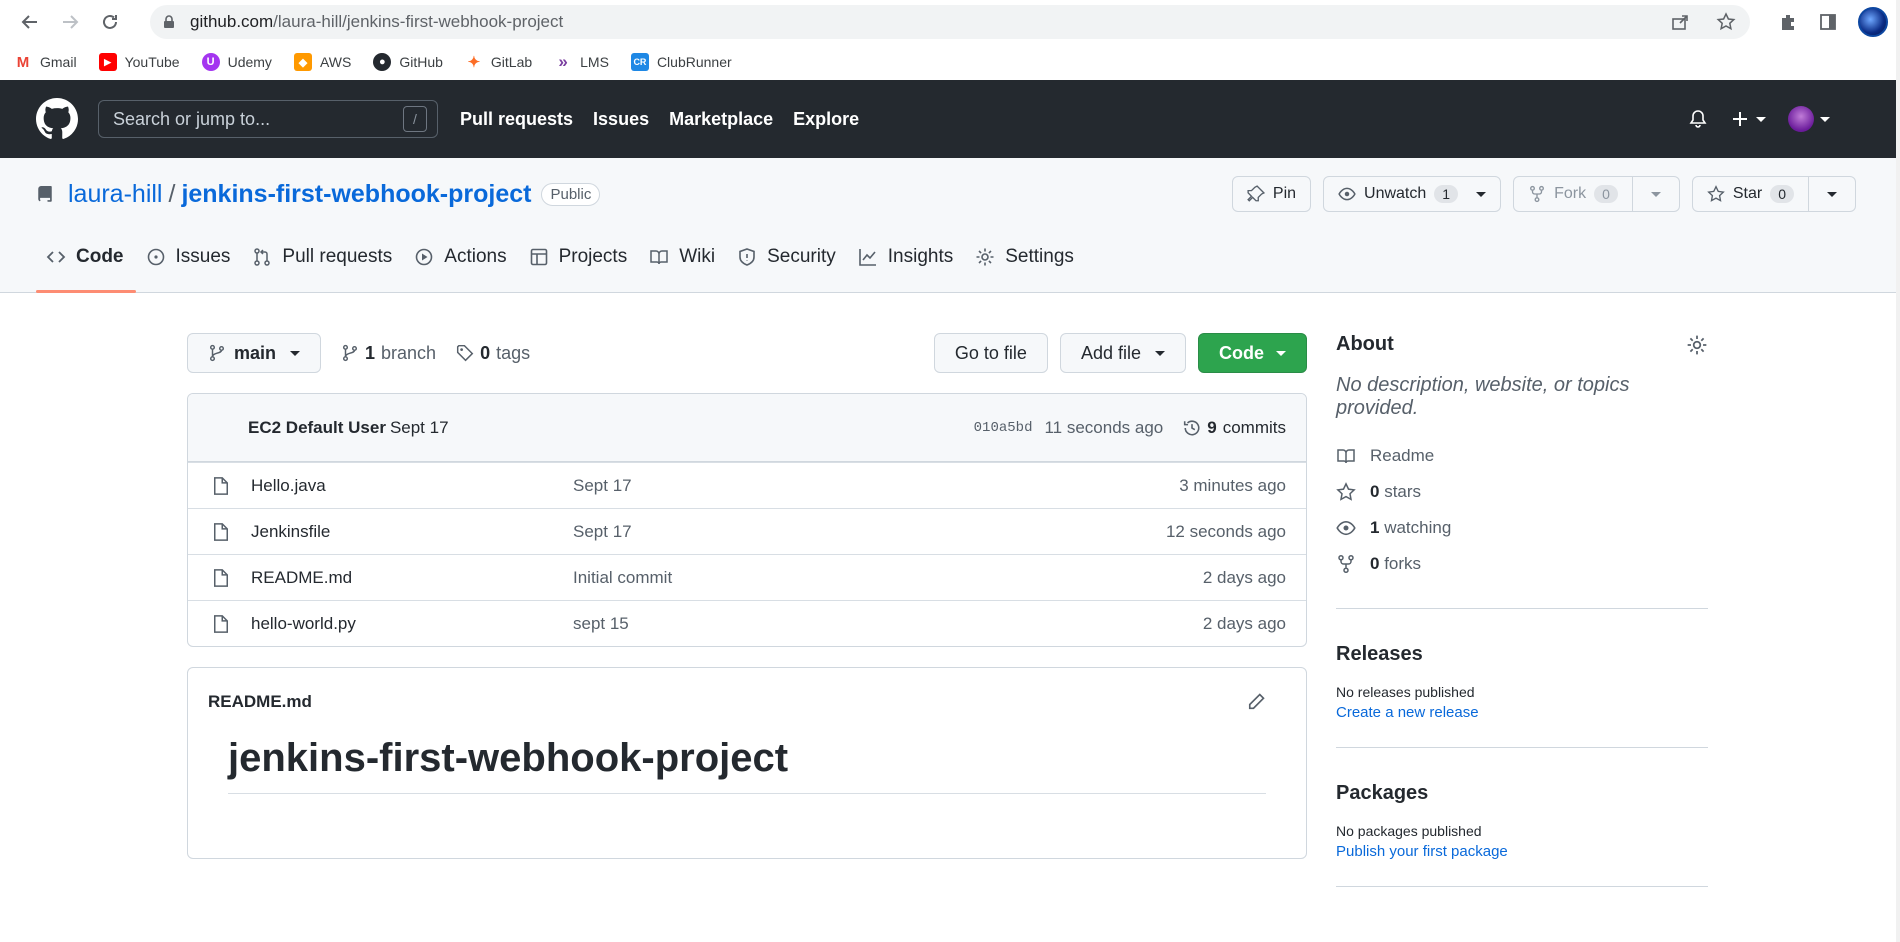 The width and height of the screenshot is (1900, 942). What do you see at coordinates (1375, 563) in the screenshot?
I see `forks-count: 0` at bounding box center [1375, 563].